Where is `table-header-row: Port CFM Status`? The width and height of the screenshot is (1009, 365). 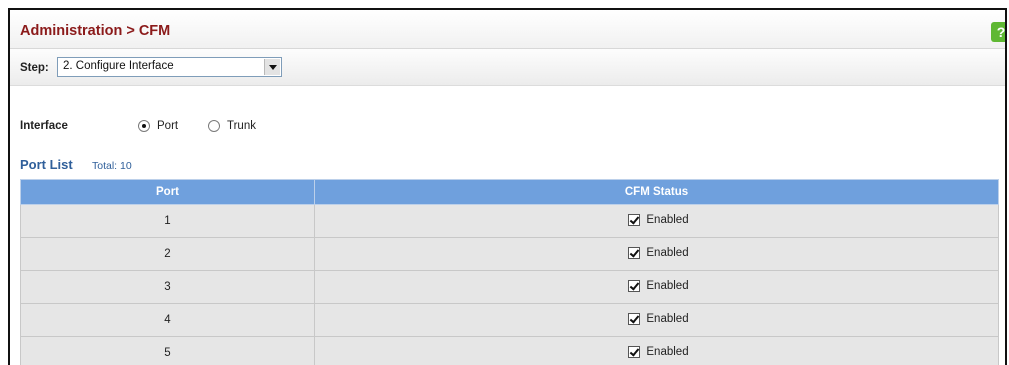 table-header-row: Port CFM Status is located at coordinates (509, 192).